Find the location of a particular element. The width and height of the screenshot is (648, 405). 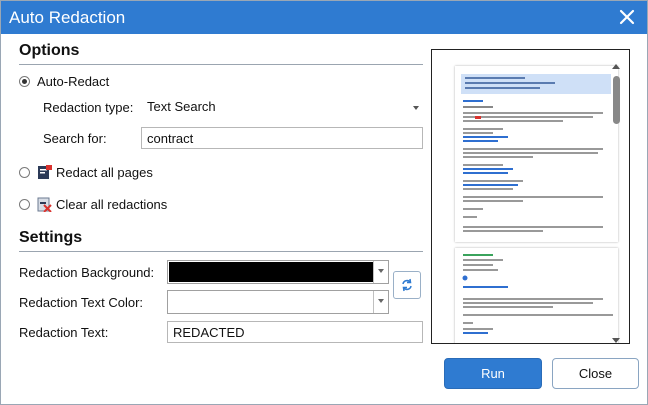

settings-heading: Settings is located at coordinates (51, 237).